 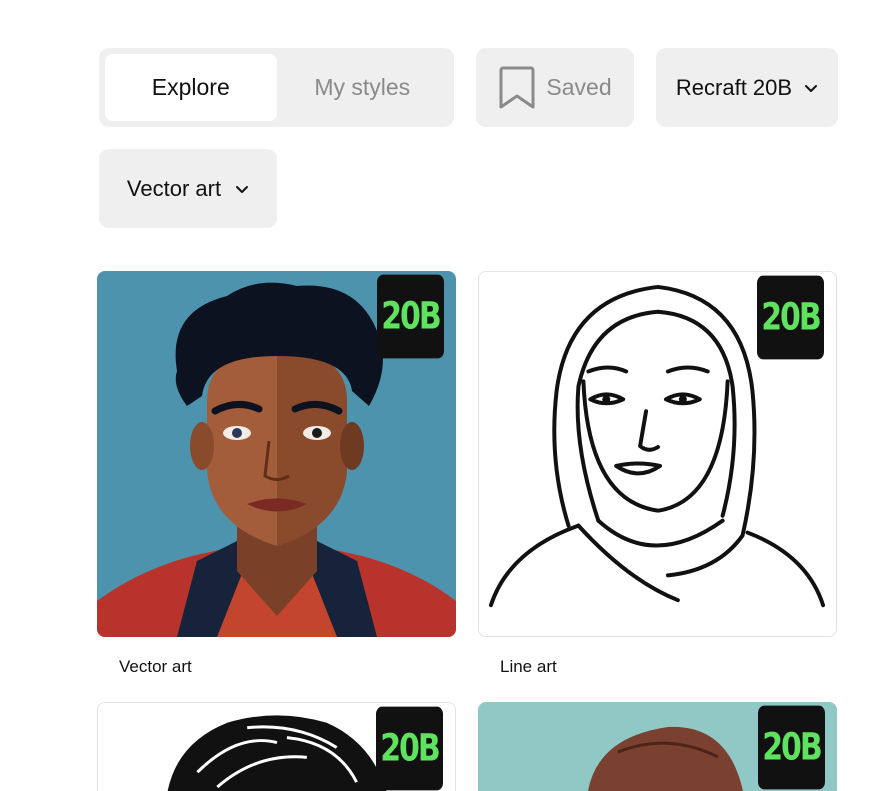 What do you see at coordinates (174, 188) in the screenshot?
I see `style-select-value: Vector art` at bounding box center [174, 188].